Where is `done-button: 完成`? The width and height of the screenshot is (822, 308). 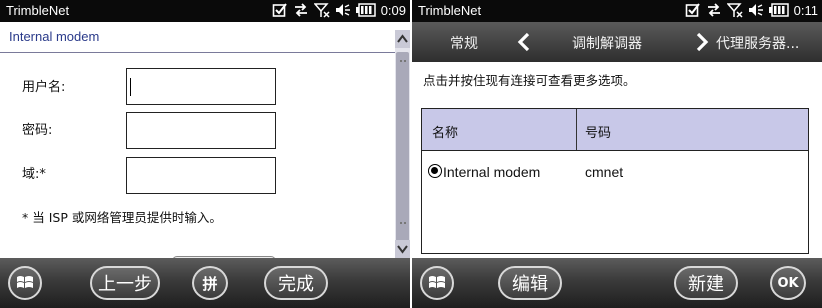
done-button: 完成 is located at coordinates (296, 283).